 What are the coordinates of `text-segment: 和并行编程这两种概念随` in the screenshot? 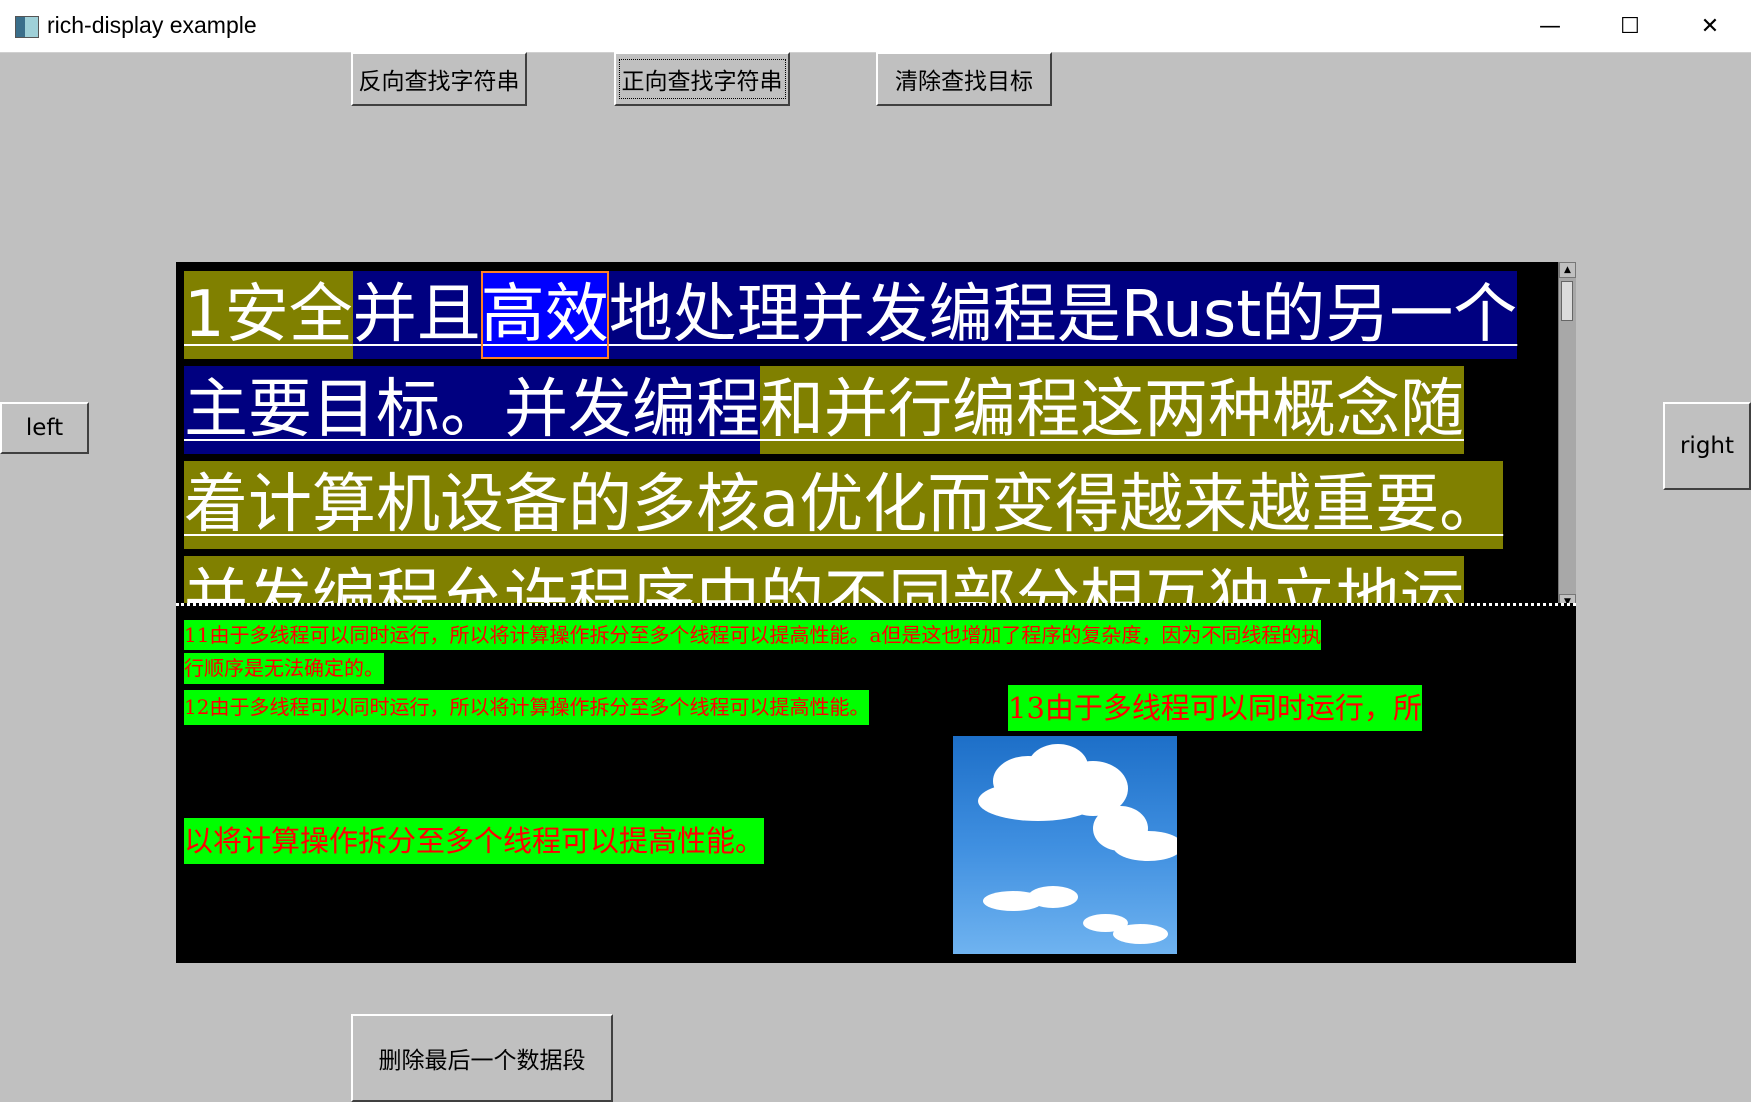 It's located at (1112, 410).